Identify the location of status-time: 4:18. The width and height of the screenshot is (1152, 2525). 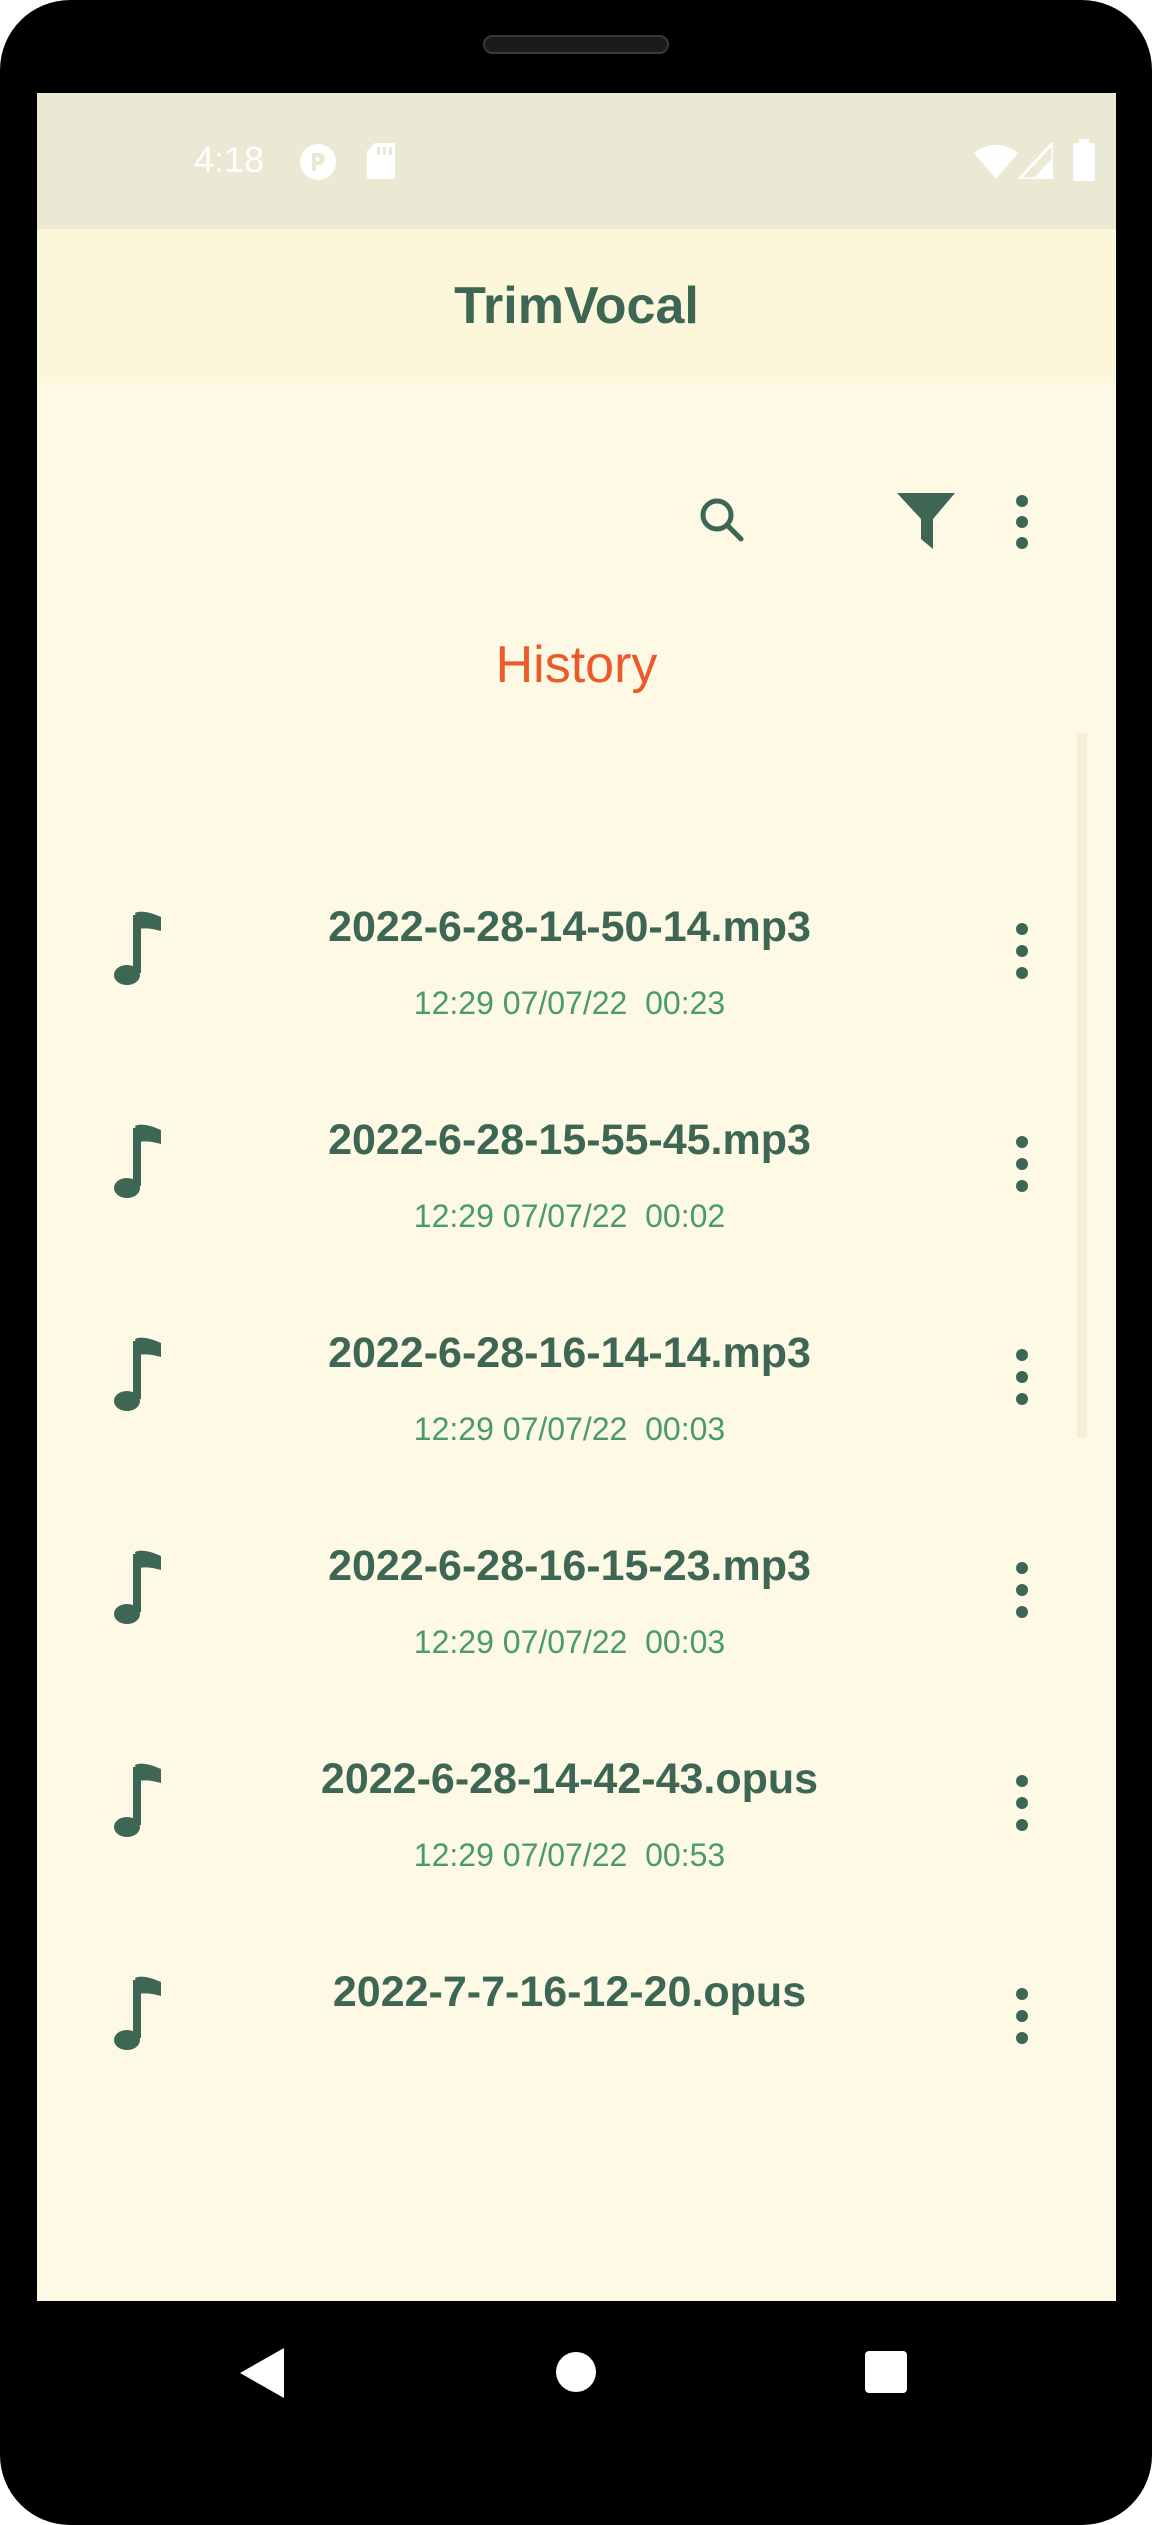
(229, 159).